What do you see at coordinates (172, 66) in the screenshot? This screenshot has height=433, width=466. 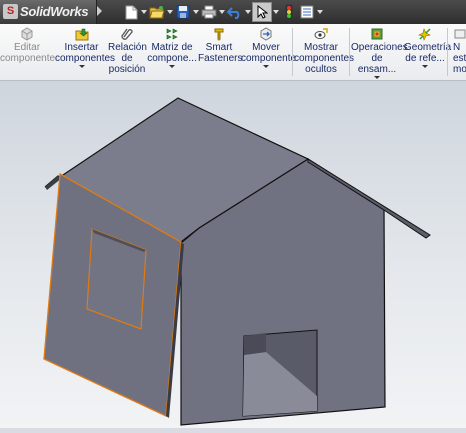 I see `matriz-componentes-dropdown-icon` at bounding box center [172, 66].